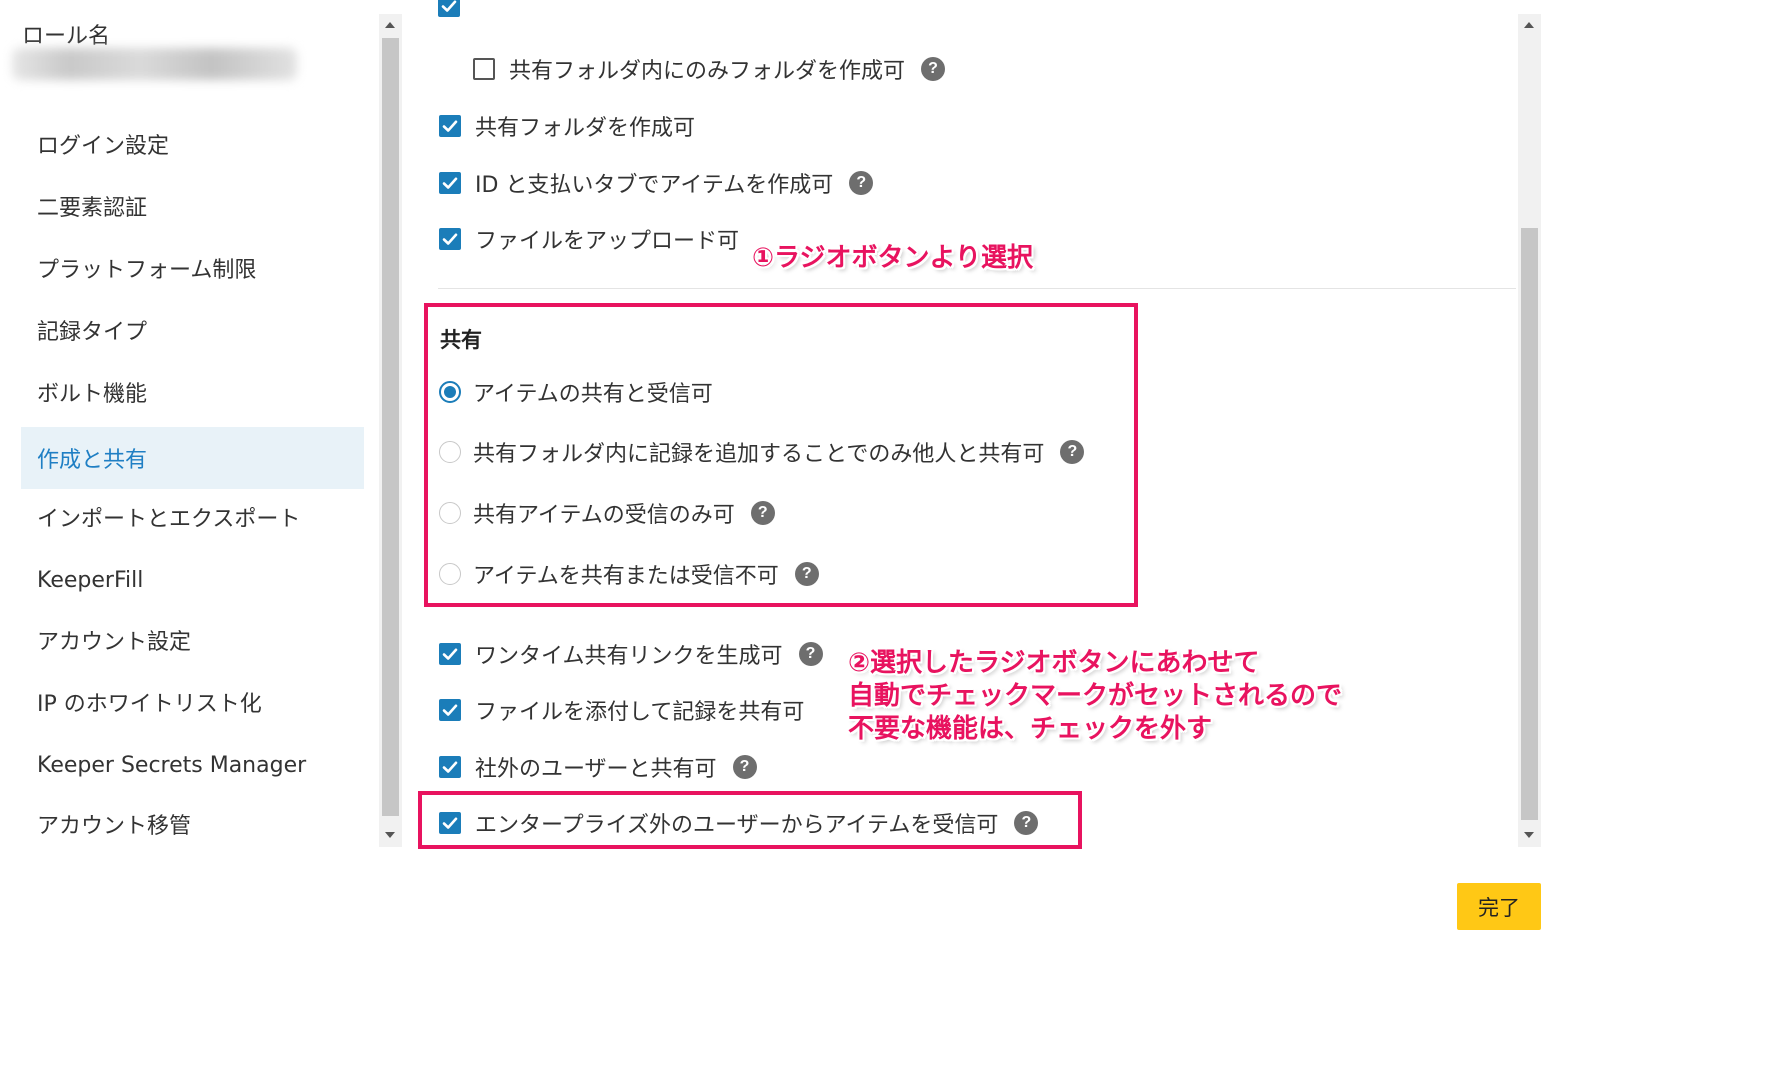 Image resolution: width=1765 pixels, height=1077 pixels. What do you see at coordinates (390, 427) in the screenshot?
I see `sidebar-scroll-thumb` at bounding box center [390, 427].